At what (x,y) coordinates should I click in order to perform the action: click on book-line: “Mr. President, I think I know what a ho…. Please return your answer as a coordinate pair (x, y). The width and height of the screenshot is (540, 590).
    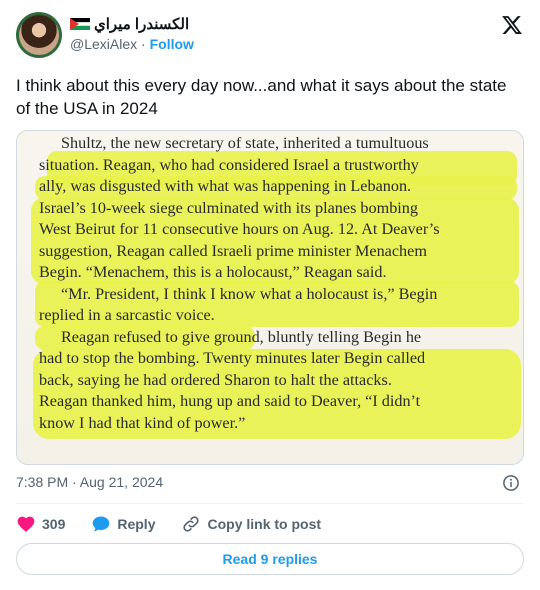
    Looking at the image, I should click on (249, 293).